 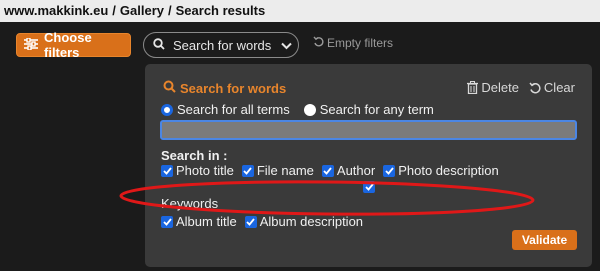 I want to click on clear-button: Clear, so click(x=552, y=87).